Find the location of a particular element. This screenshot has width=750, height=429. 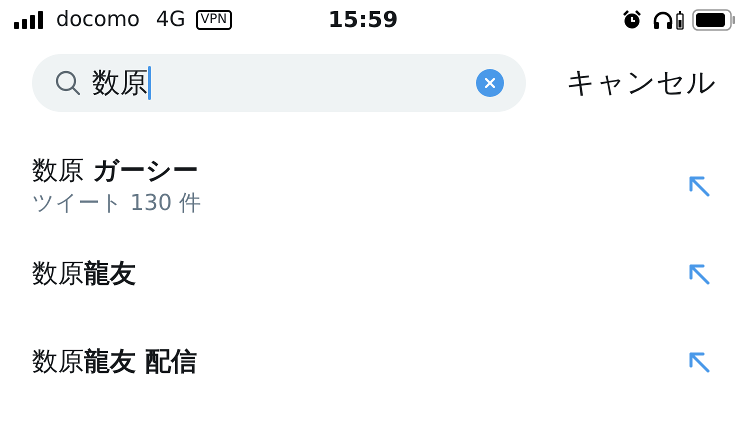

network-type: 4G is located at coordinates (171, 20).